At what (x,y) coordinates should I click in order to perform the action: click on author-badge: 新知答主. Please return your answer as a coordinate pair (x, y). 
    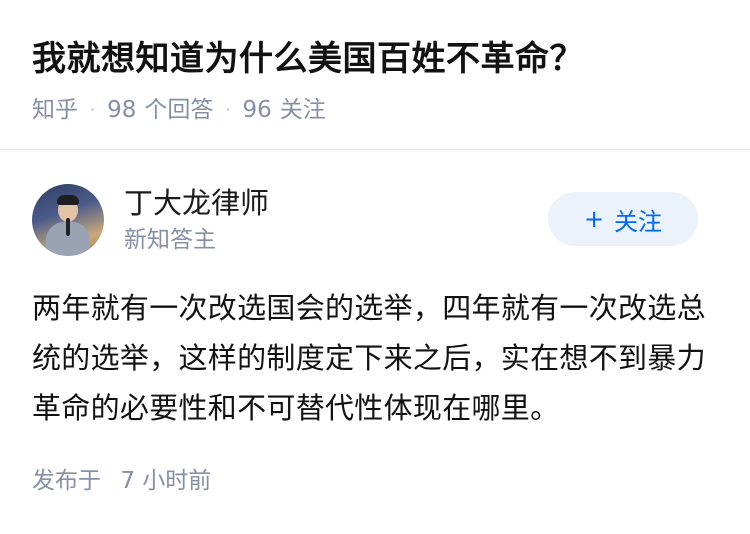
    Looking at the image, I should click on (170, 240).